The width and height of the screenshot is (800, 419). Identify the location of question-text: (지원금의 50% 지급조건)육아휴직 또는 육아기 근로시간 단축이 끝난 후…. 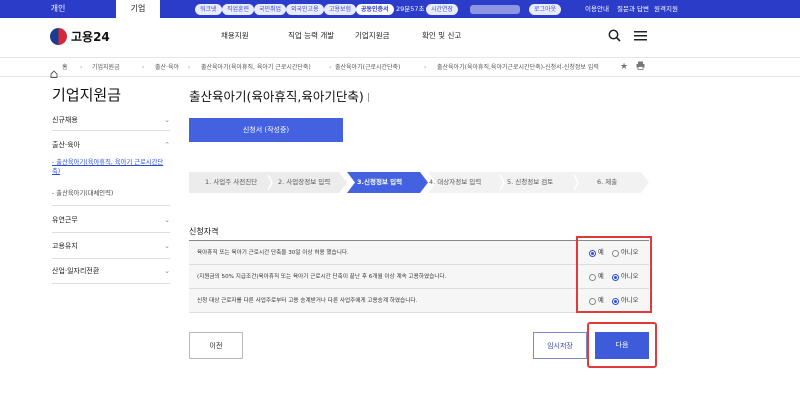
(322, 277).